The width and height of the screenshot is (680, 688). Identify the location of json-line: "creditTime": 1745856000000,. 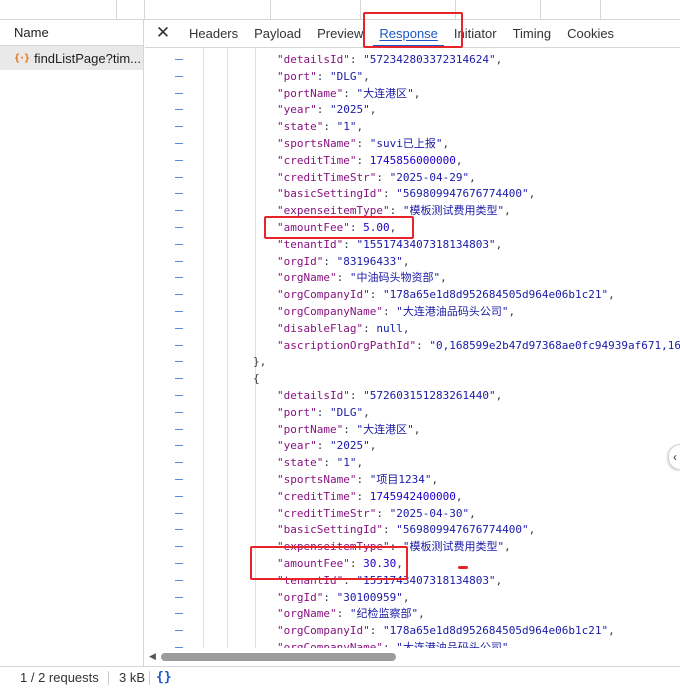
(370, 160).